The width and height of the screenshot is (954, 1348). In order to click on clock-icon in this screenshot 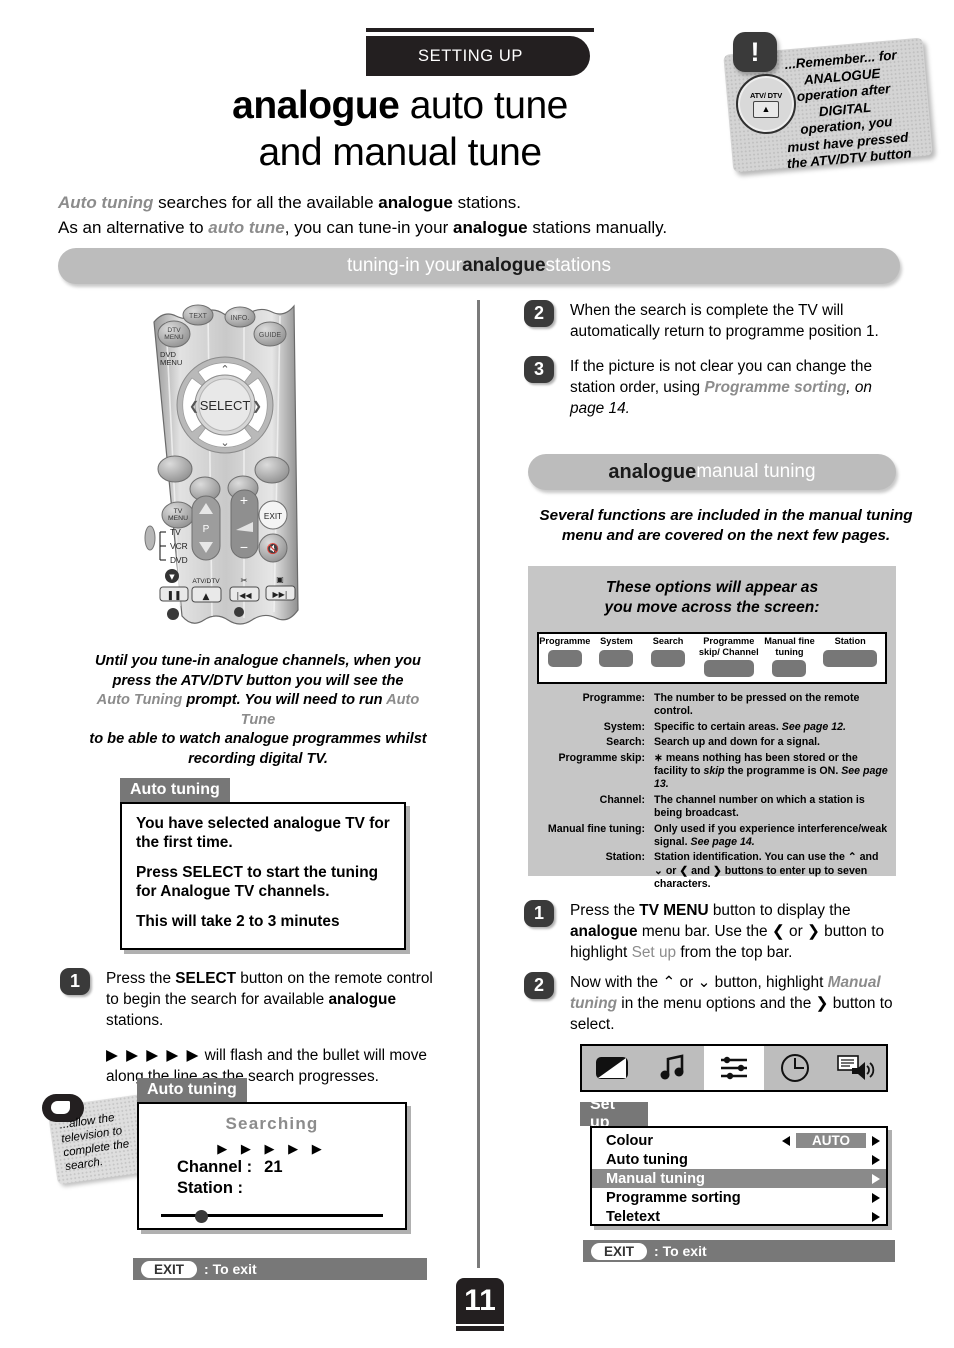, I will do `click(794, 1068)`.